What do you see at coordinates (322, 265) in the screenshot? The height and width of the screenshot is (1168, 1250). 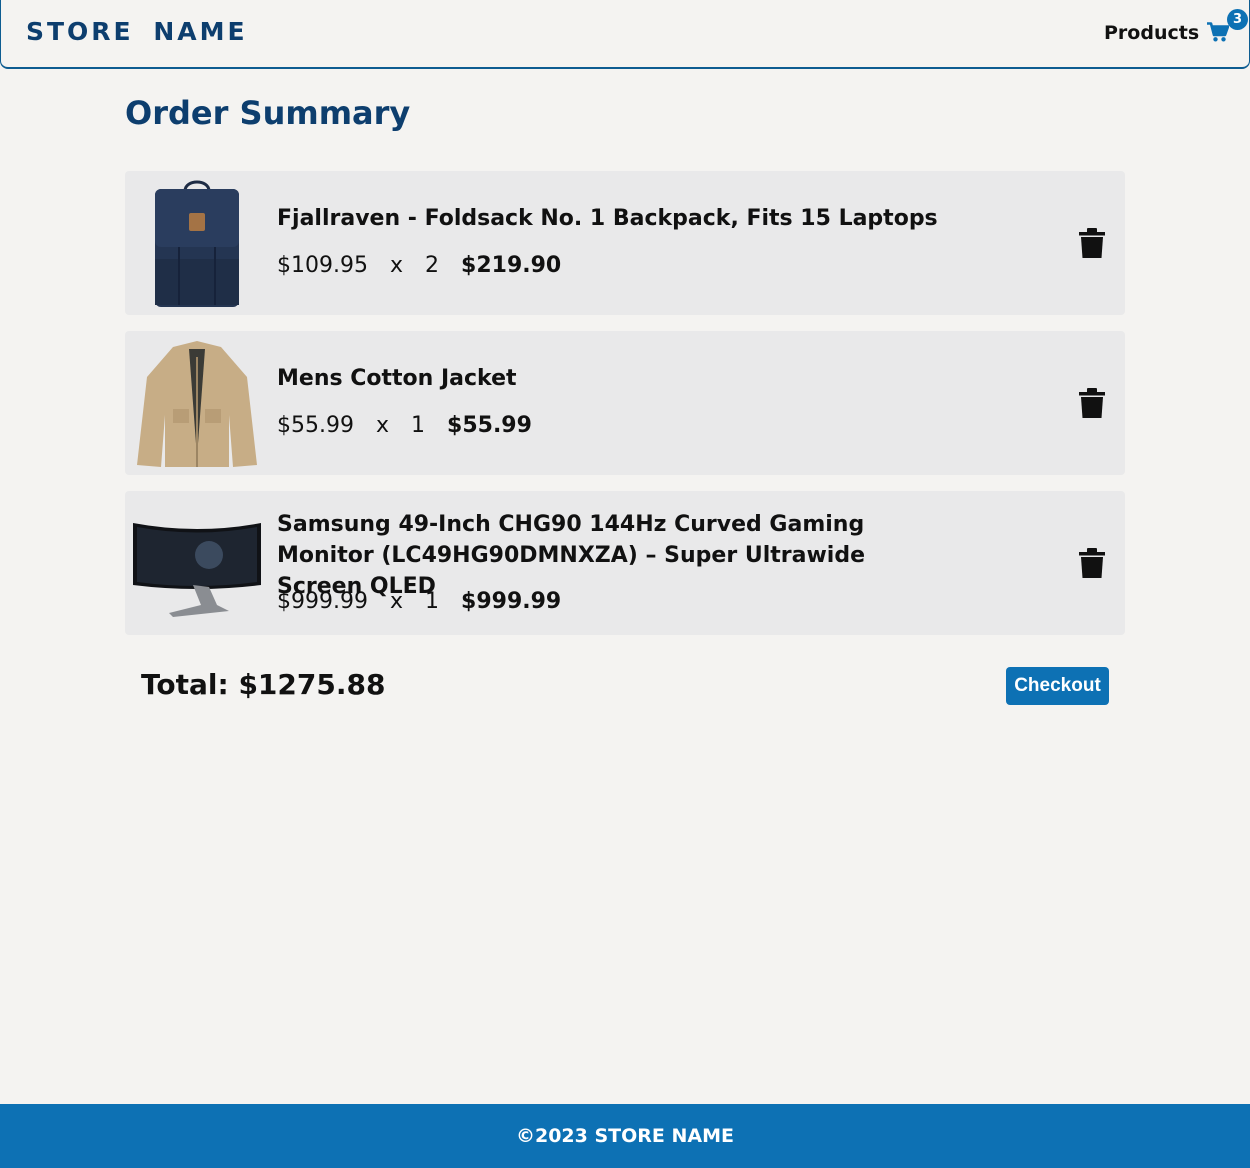 I see `item-unit-price: $109.95` at bounding box center [322, 265].